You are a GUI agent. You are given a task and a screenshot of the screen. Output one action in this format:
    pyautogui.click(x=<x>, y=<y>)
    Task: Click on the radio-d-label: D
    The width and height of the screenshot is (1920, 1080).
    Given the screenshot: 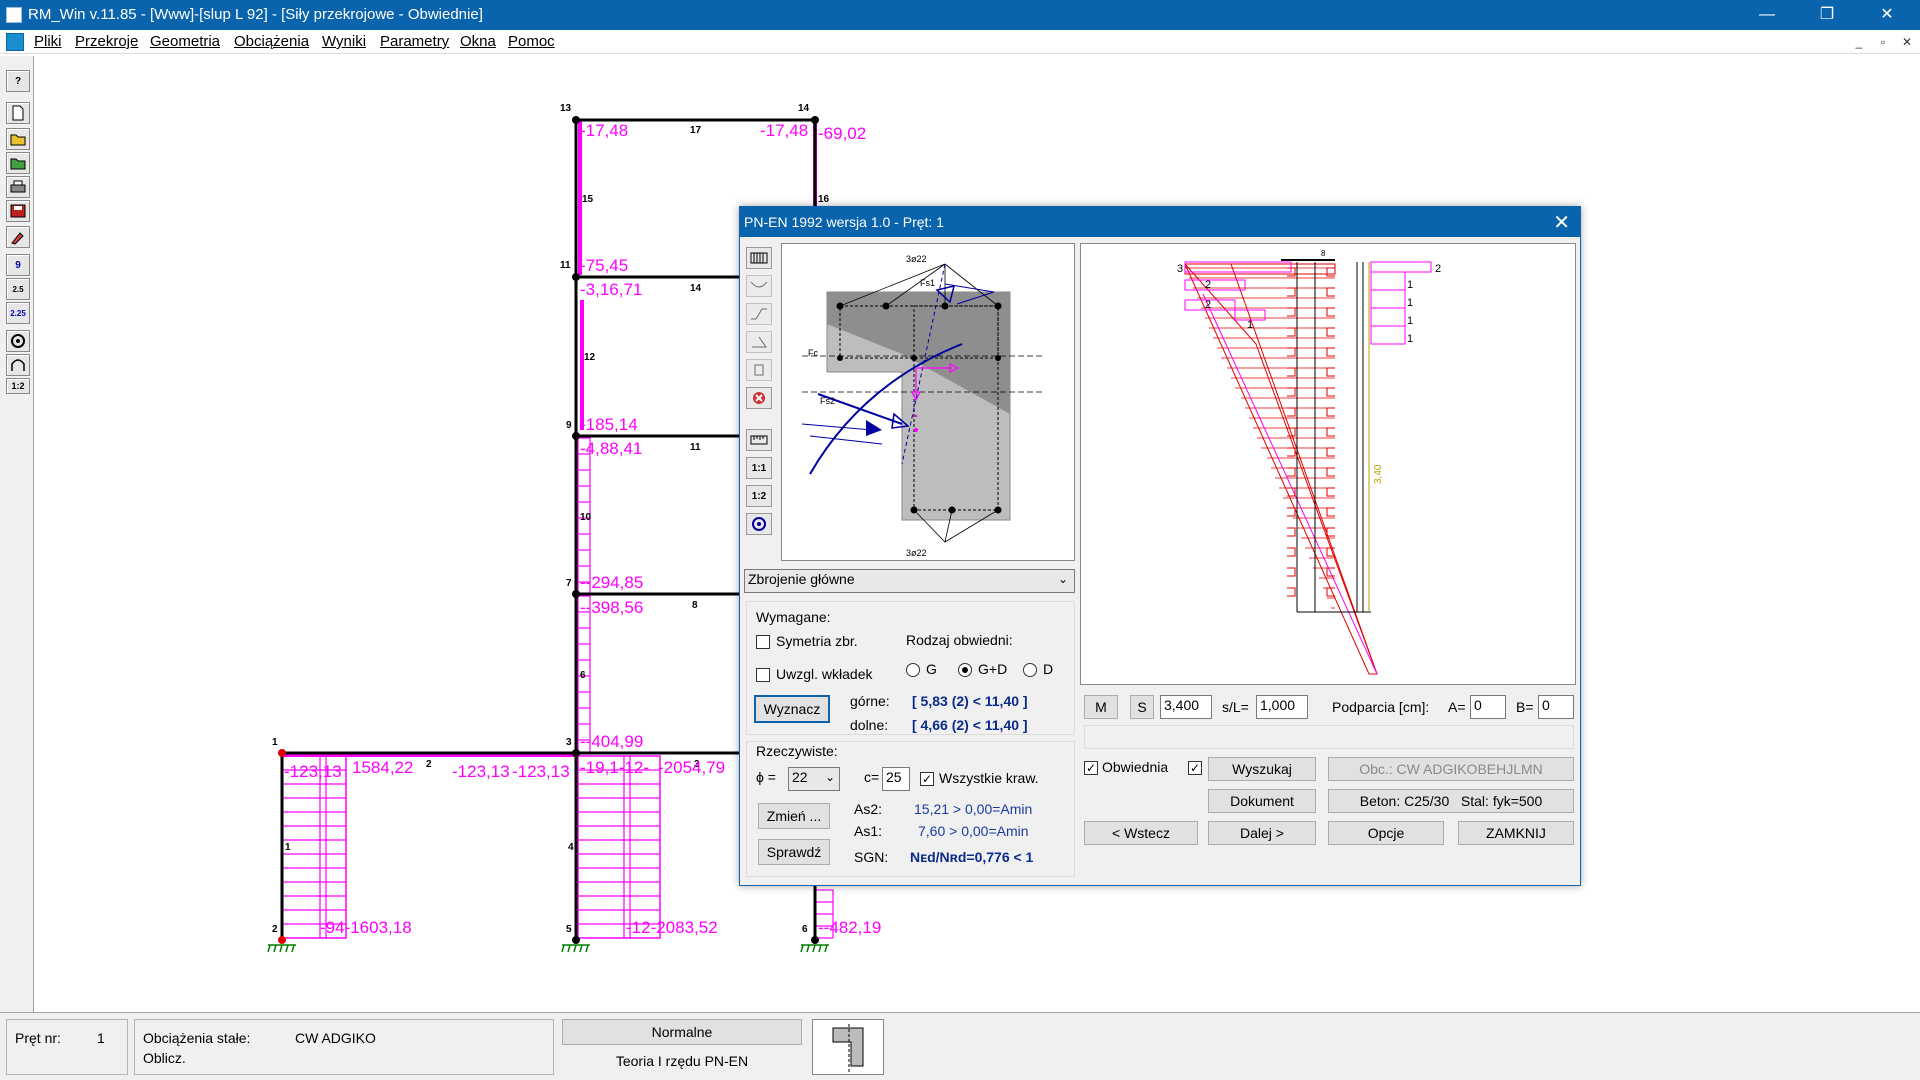 What is the action you would take?
    pyautogui.click(x=1048, y=669)
    